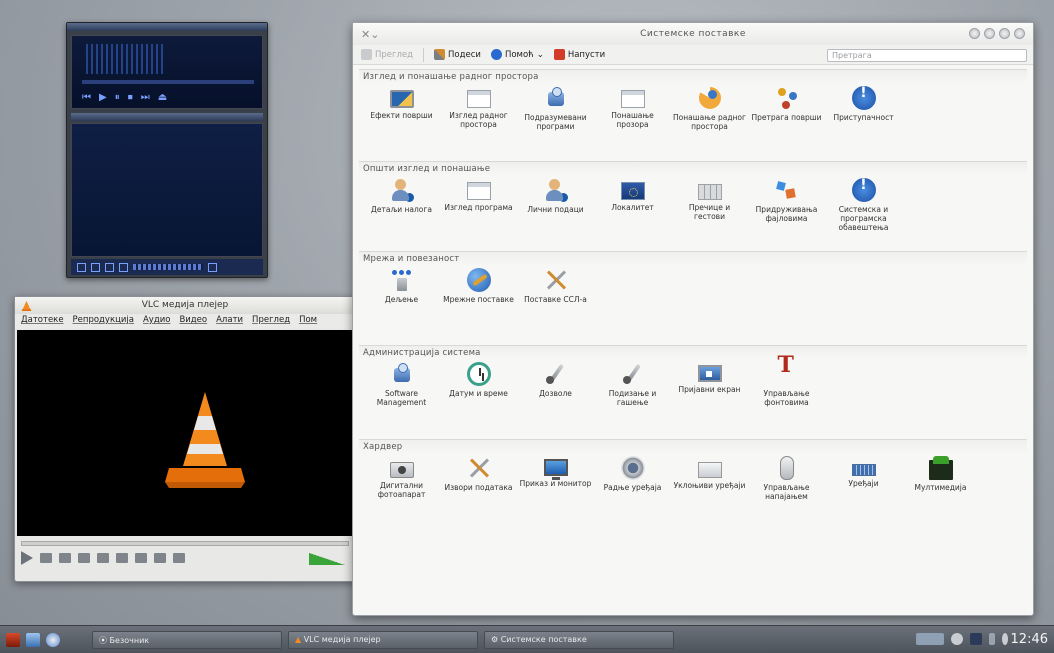 This screenshot has height=653, width=1054. I want to click on overview-label: Преглед, so click(394, 54).